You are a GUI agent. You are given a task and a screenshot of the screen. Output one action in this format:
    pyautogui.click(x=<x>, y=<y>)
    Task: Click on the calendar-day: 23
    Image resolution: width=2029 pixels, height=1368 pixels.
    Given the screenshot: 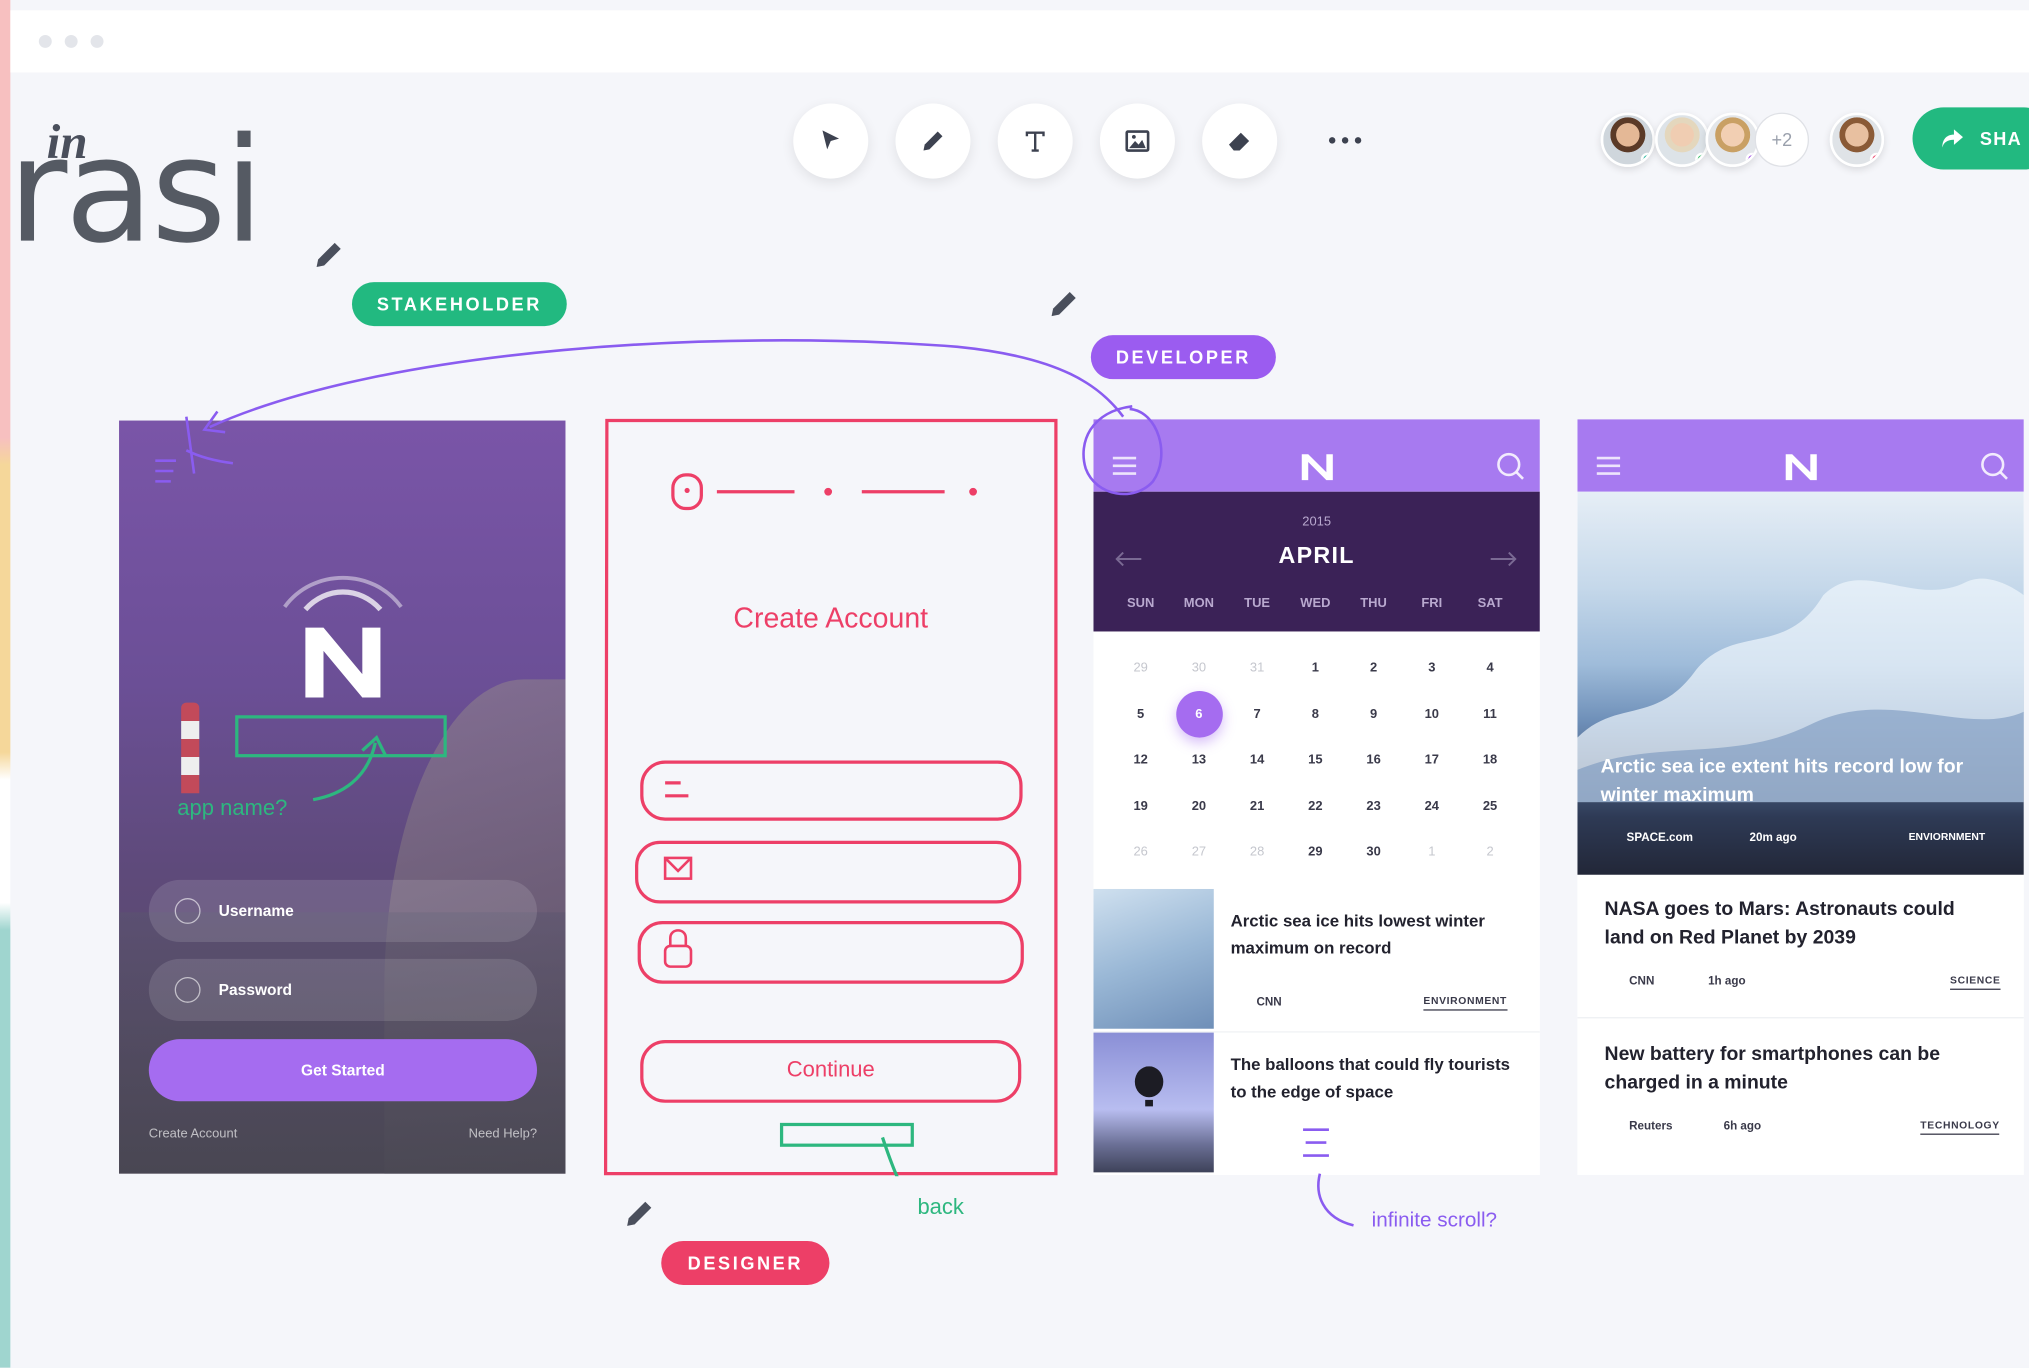 What is the action you would take?
    pyautogui.click(x=1373, y=806)
    